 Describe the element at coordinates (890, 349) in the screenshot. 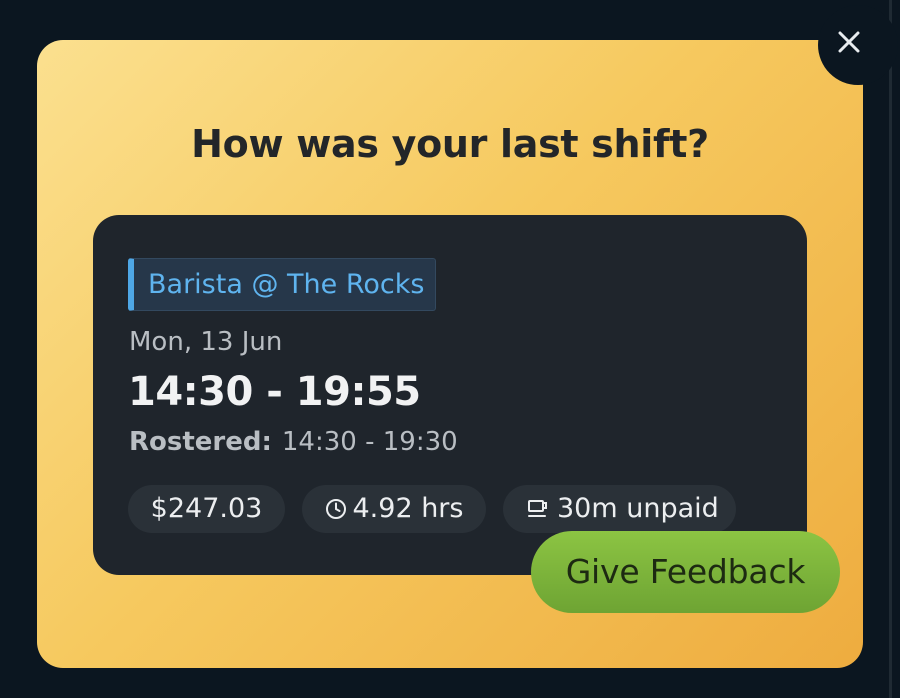

I see `screen-edge` at that location.